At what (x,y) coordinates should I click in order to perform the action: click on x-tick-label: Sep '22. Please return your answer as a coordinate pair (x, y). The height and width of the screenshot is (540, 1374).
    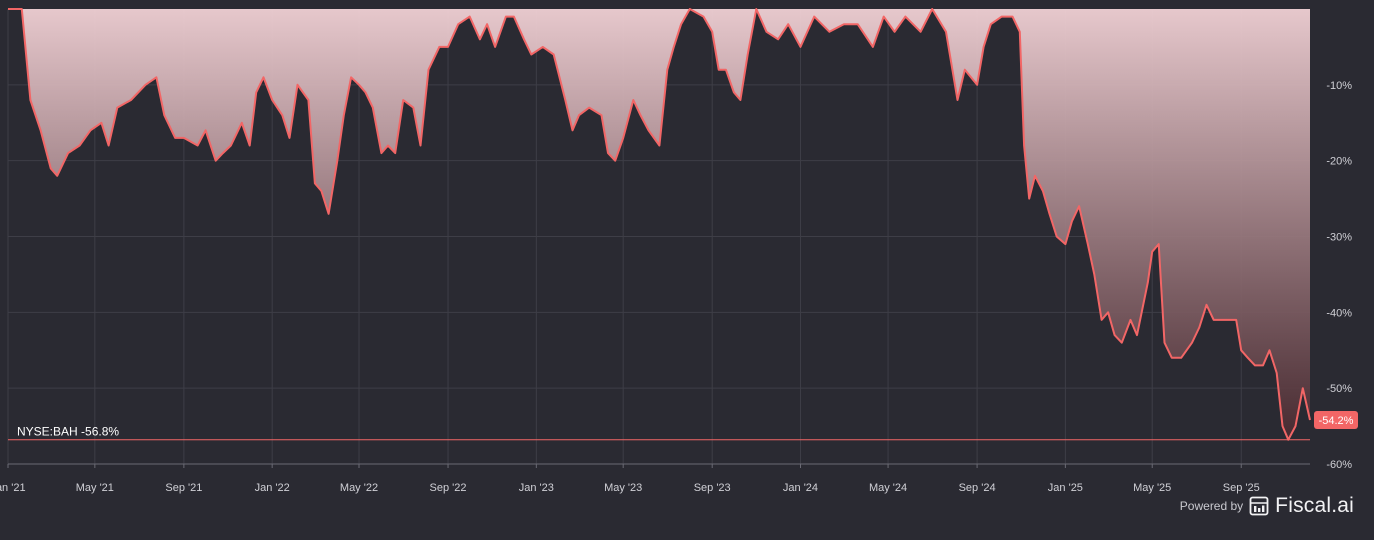
    Looking at the image, I should click on (448, 488).